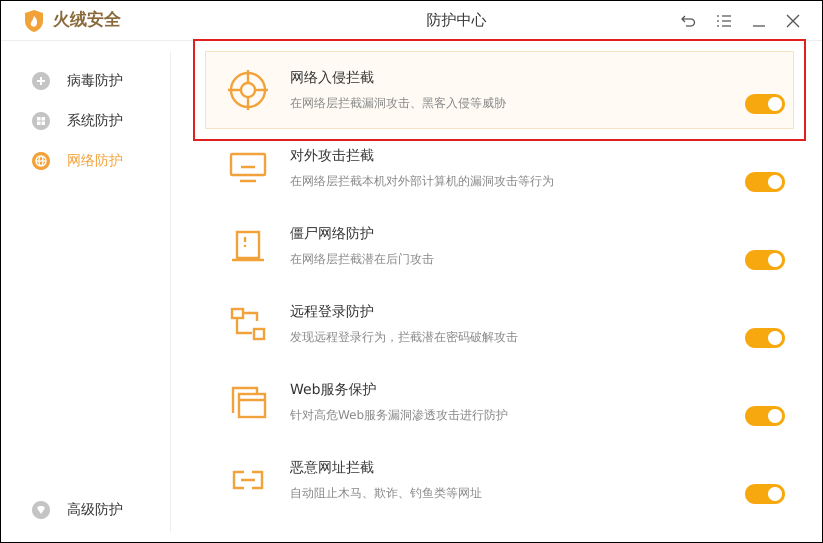 The height and width of the screenshot is (543, 823). What do you see at coordinates (499, 402) in the screenshot?
I see `feature-row: Web服务保护 针对高危Web服务漏洞渗透攻击进行防护` at bounding box center [499, 402].